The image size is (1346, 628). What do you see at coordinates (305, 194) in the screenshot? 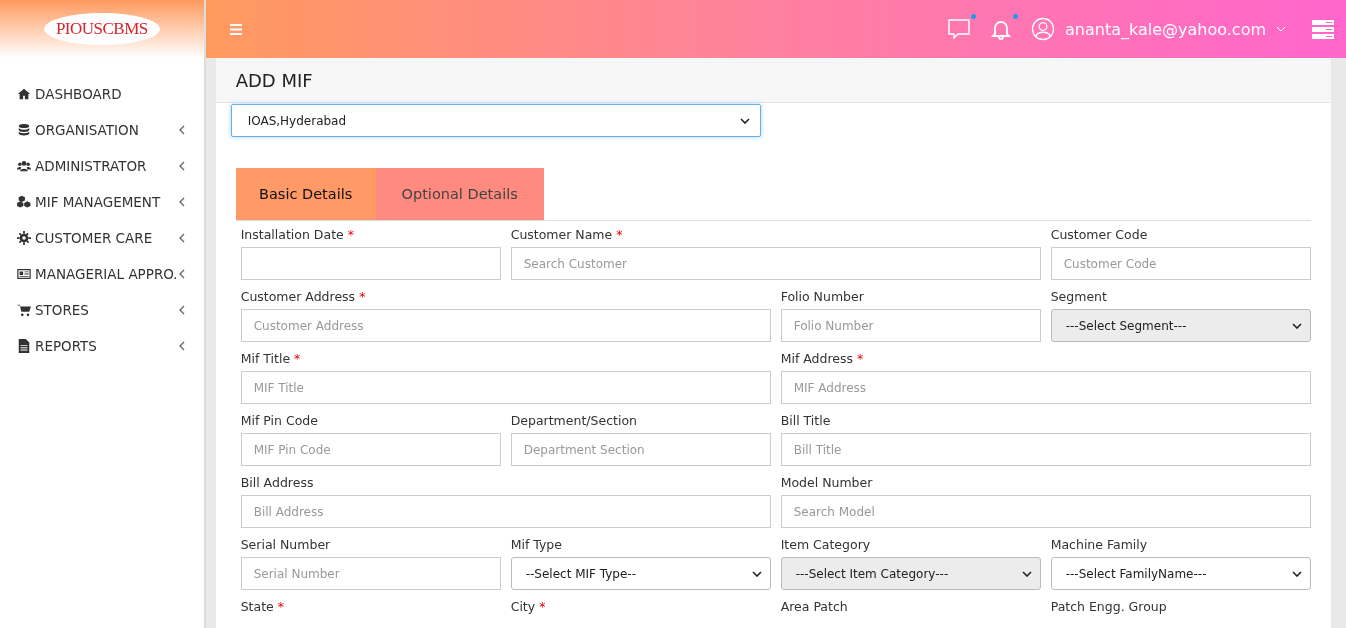
I see `tab: Basic Details` at bounding box center [305, 194].